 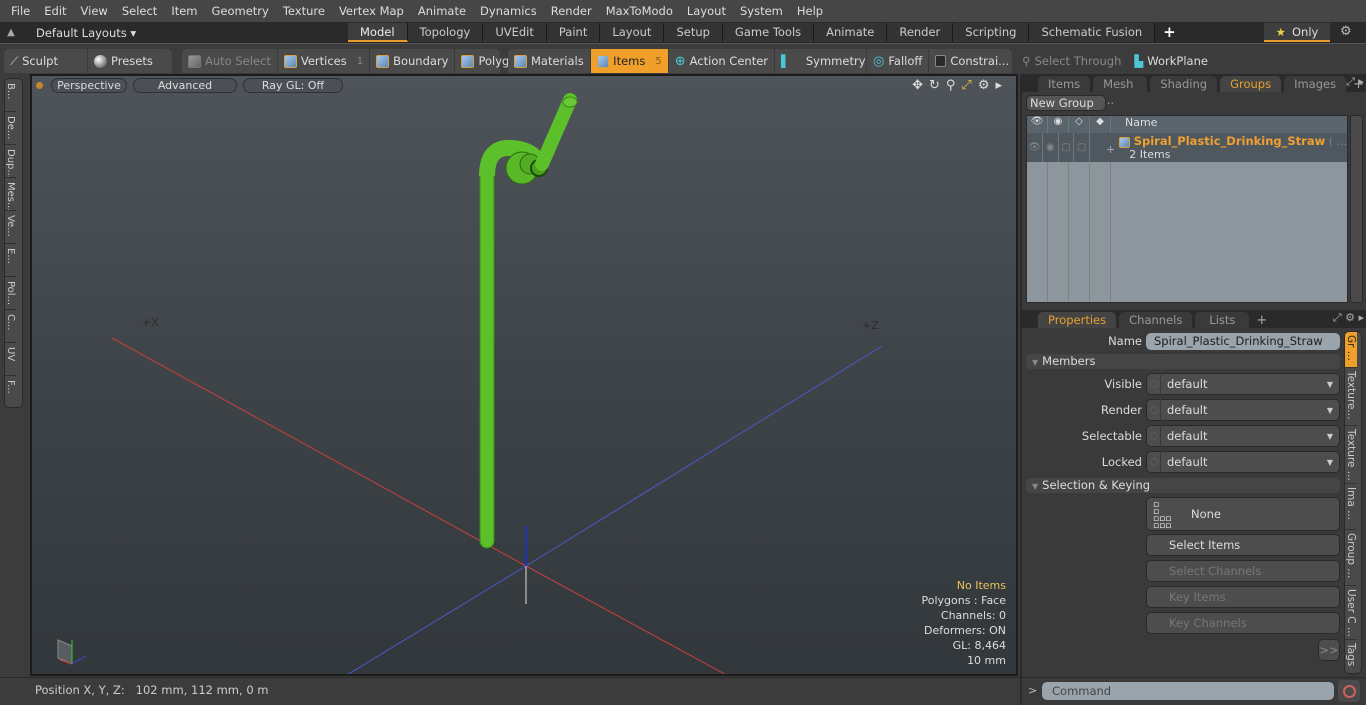 I want to click on menu-dynamics: Dynamics, so click(x=508, y=11).